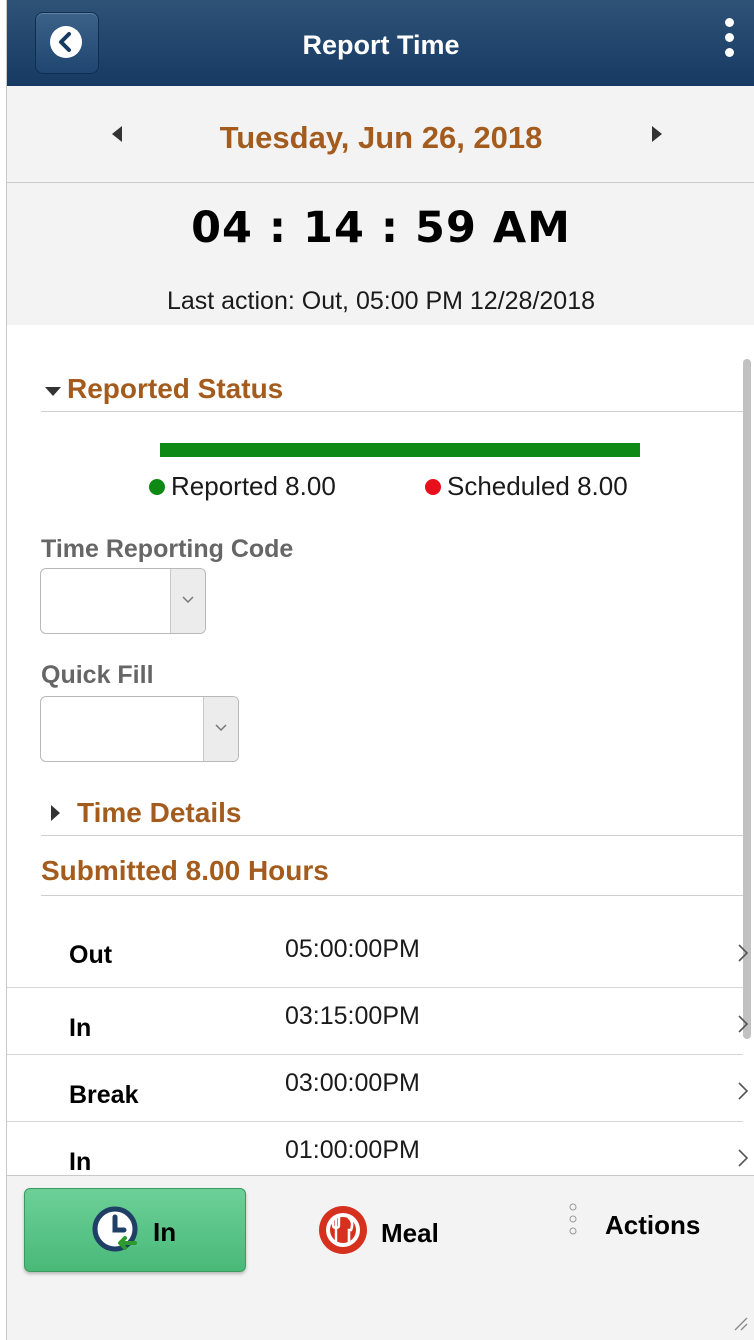  Describe the element at coordinates (381, 301) in the screenshot. I see `last-action-text: Last action: Out, 05:00 PM 12/28/2018` at that location.